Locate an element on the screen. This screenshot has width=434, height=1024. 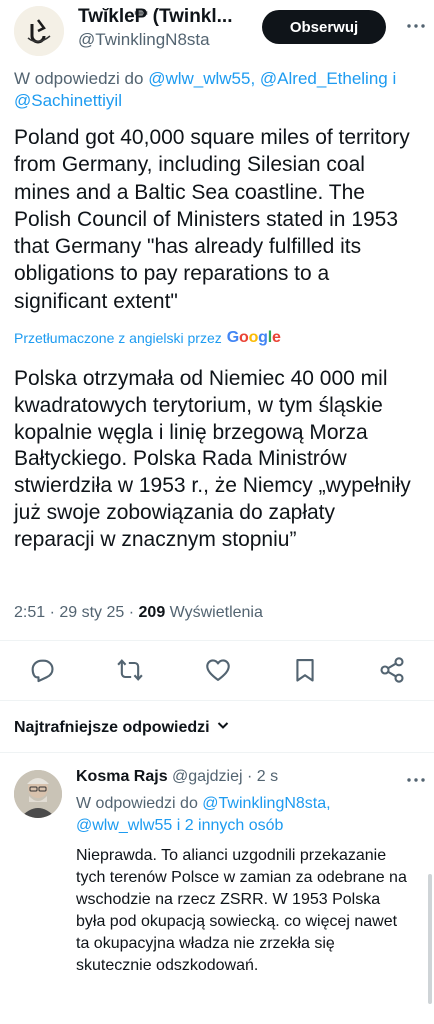
scrollbar is located at coordinates (430, 939).